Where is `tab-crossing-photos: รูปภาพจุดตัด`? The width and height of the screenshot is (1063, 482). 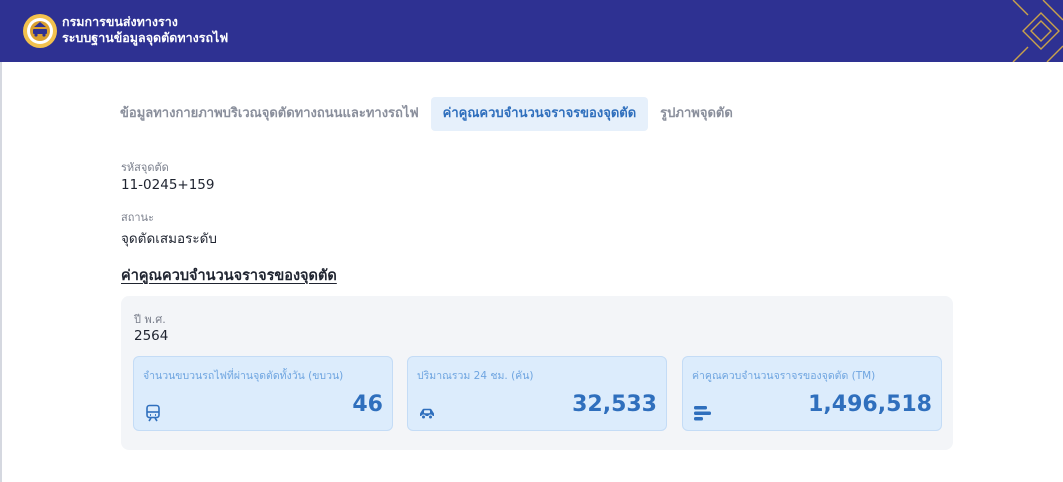
tab-crossing-photos: รูปภาพจุดตัด is located at coordinates (696, 114).